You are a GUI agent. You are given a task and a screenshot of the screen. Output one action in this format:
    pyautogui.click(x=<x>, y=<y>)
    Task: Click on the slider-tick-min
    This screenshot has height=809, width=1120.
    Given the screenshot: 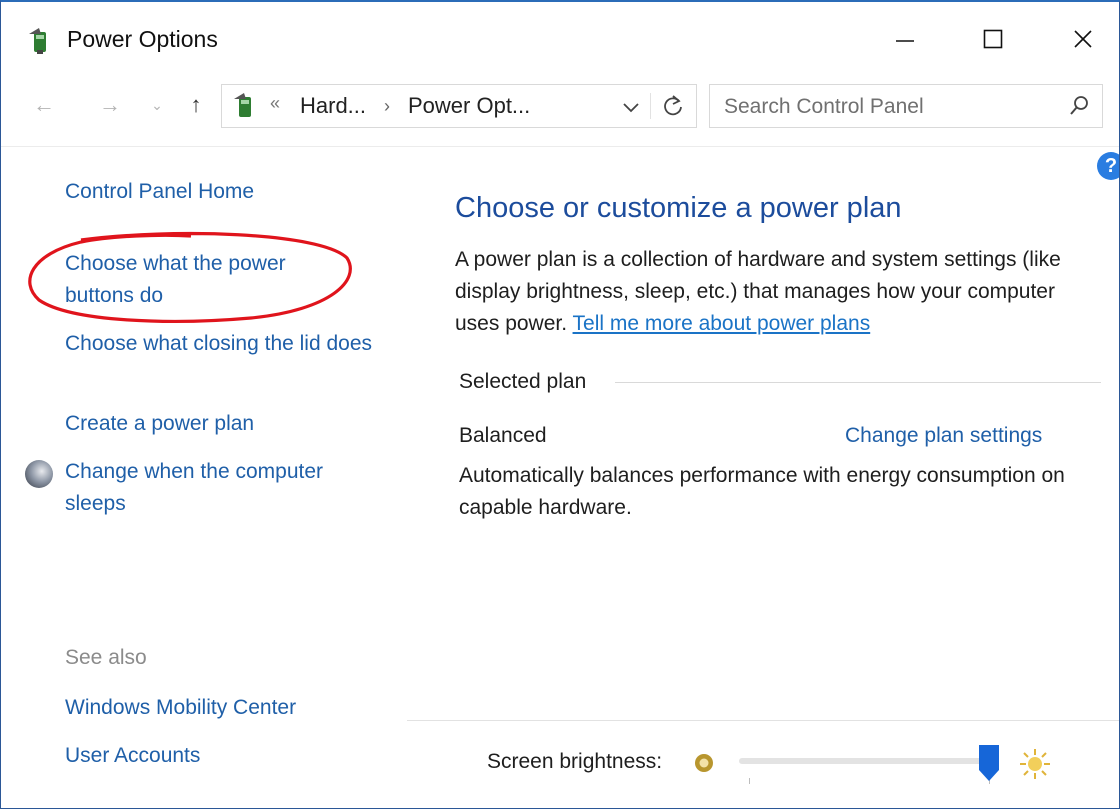 What is the action you would take?
    pyautogui.click(x=749, y=781)
    